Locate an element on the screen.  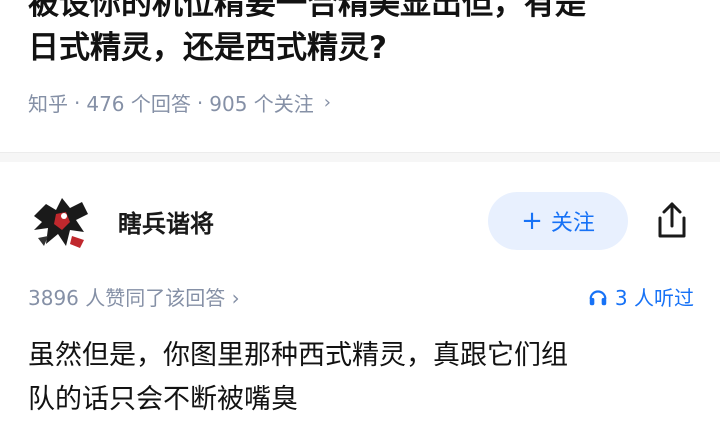
likes-count: 3896 人赞同了该回答 › is located at coordinates (134, 296).